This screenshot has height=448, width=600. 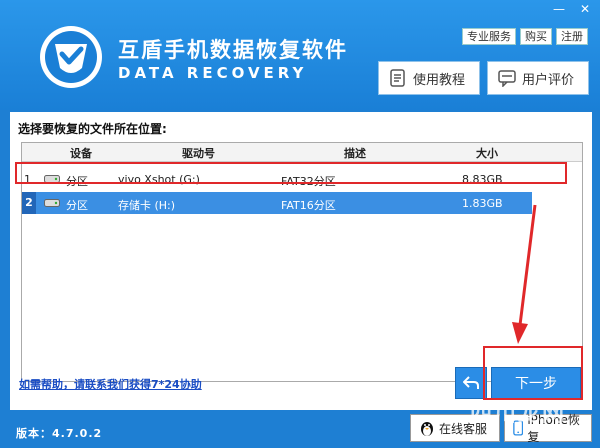 I want to click on iphone-recovery-label: iPhone恢复, so click(x=553, y=428).